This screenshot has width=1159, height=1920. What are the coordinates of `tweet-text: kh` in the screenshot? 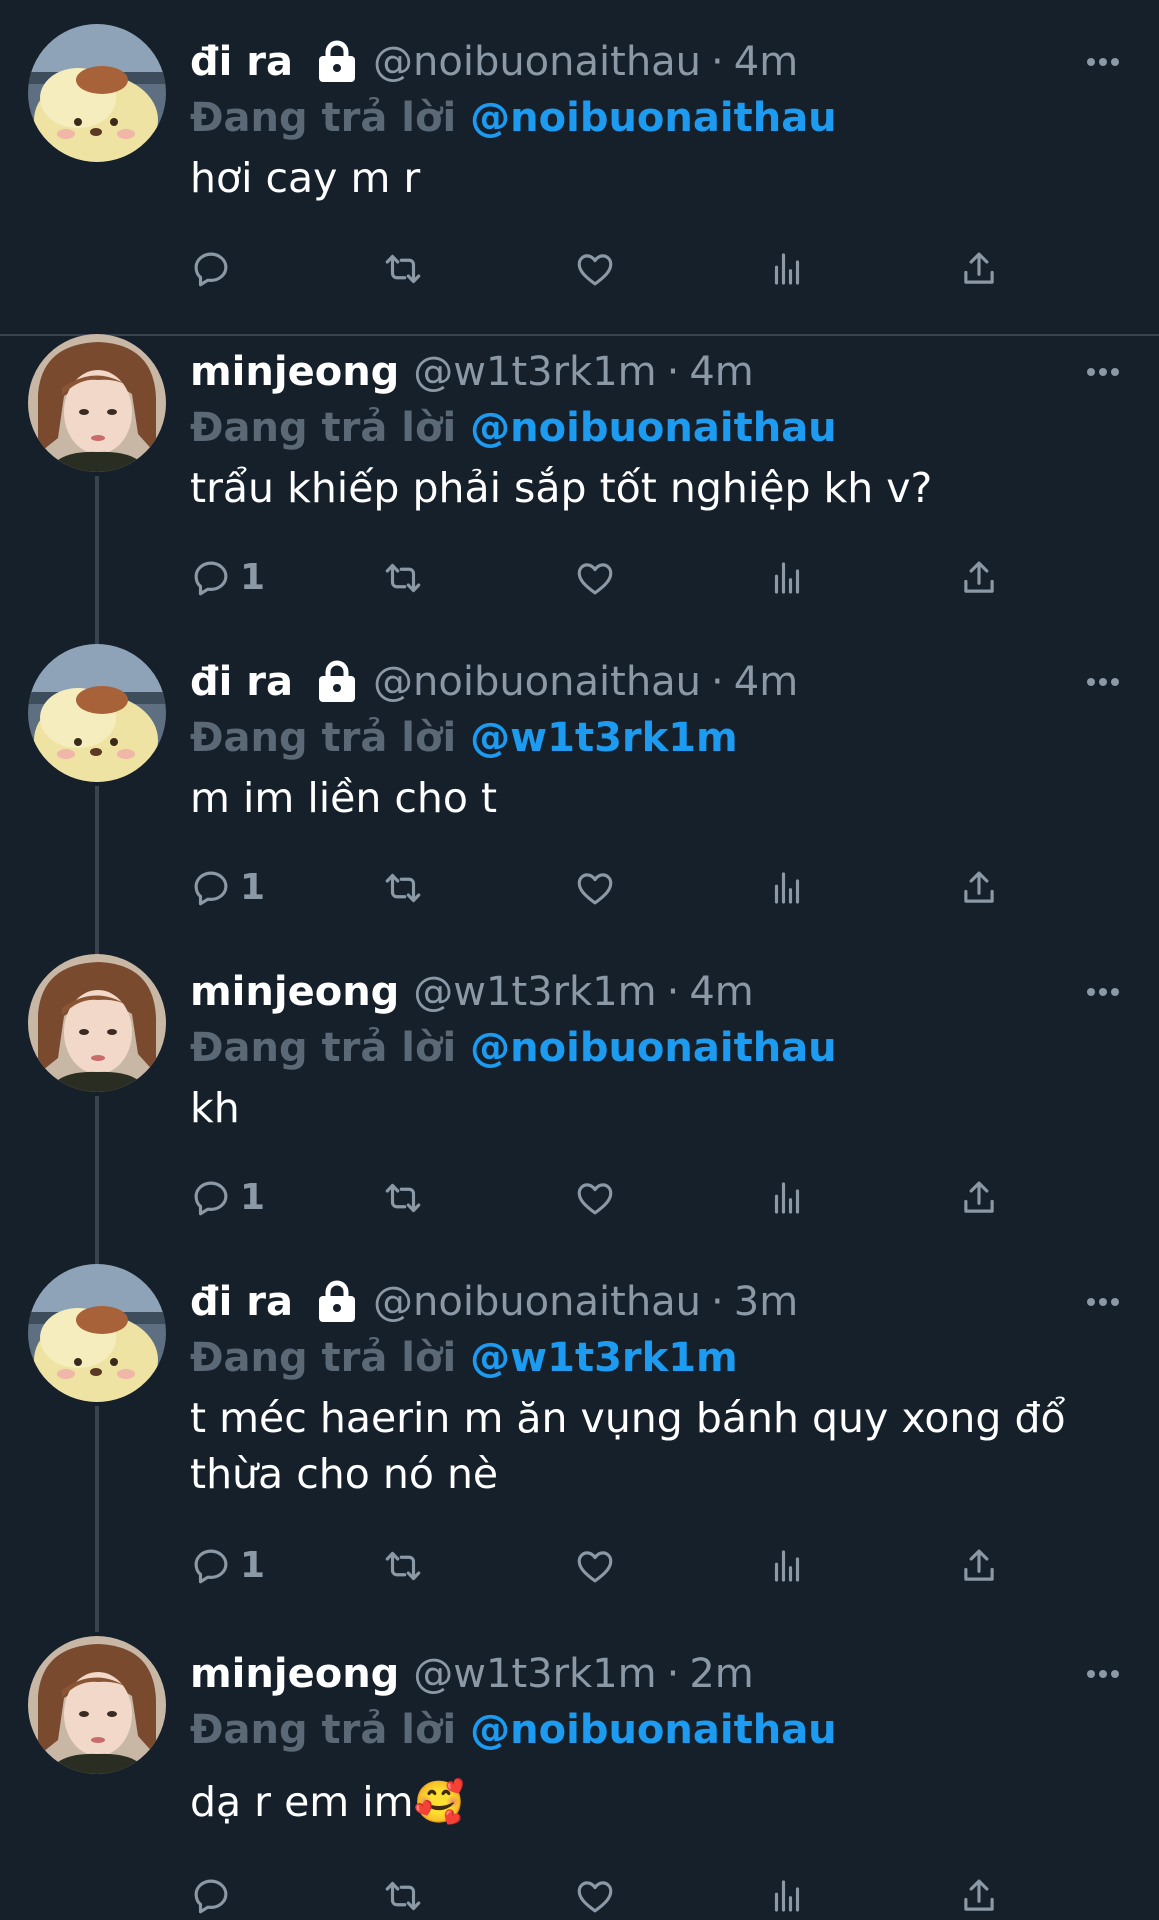 It's located at (215, 1108).